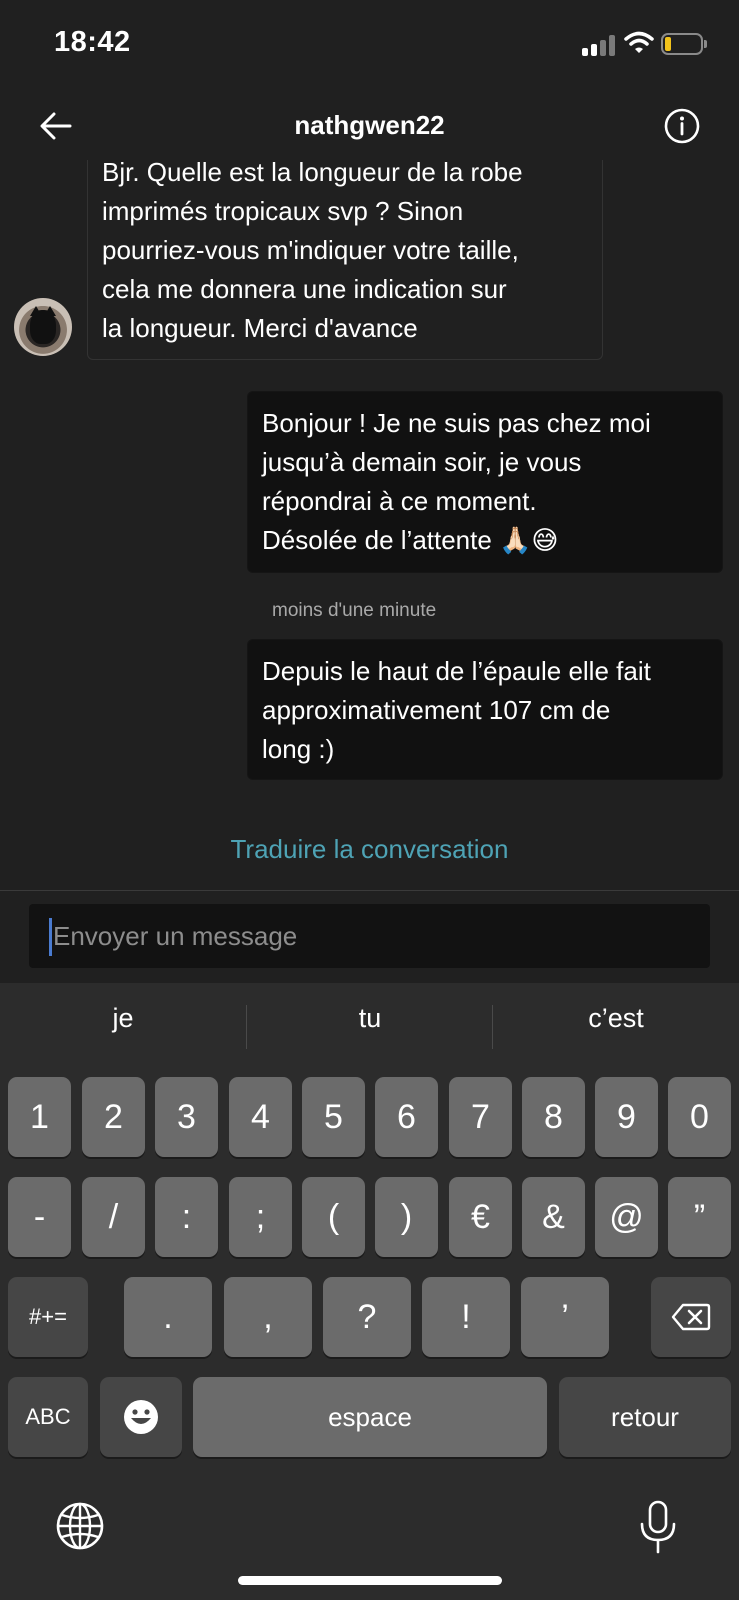 Image resolution: width=739 pixels, height=1600 pixels. What do you see at coordinates (283, 211) in the screenshot?
I see `message-line: imprimés tropicaux svp ? Sinon` at bounding box center [283, 211].